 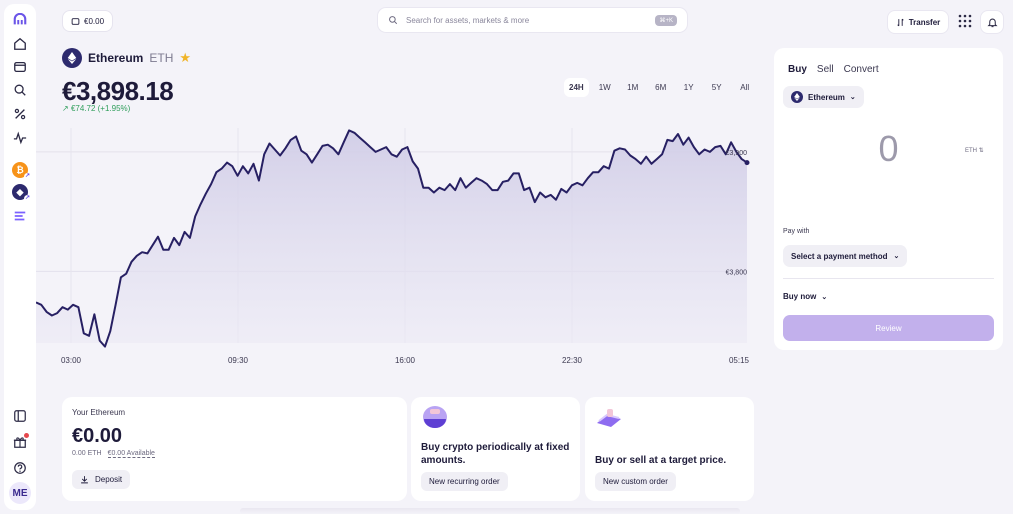 I want to click on asset-name: Ethereum, so click(x=116, y=58).